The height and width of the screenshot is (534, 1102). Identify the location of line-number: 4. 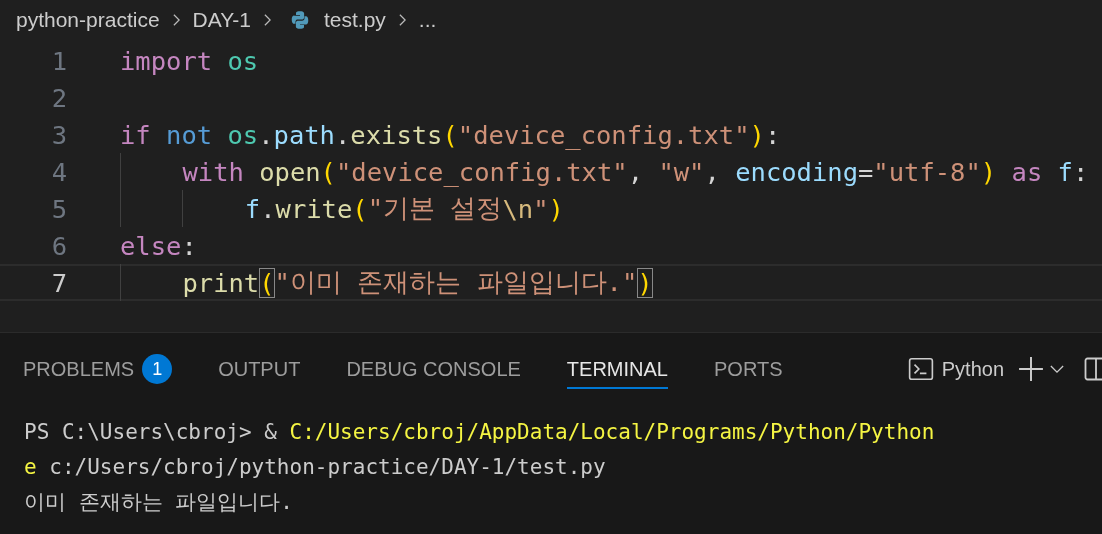
(59, 171).